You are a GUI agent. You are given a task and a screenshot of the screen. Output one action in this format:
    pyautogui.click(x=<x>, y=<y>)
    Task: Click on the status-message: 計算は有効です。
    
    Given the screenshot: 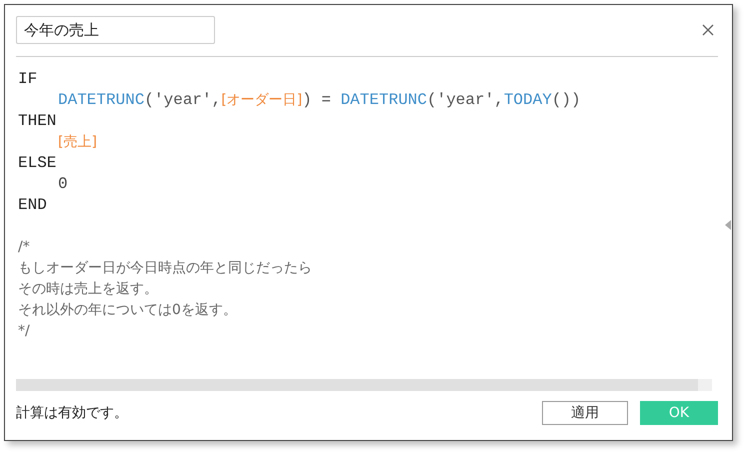 What is the action you would take?
    pyautogui.click(x=72, y=413)
    